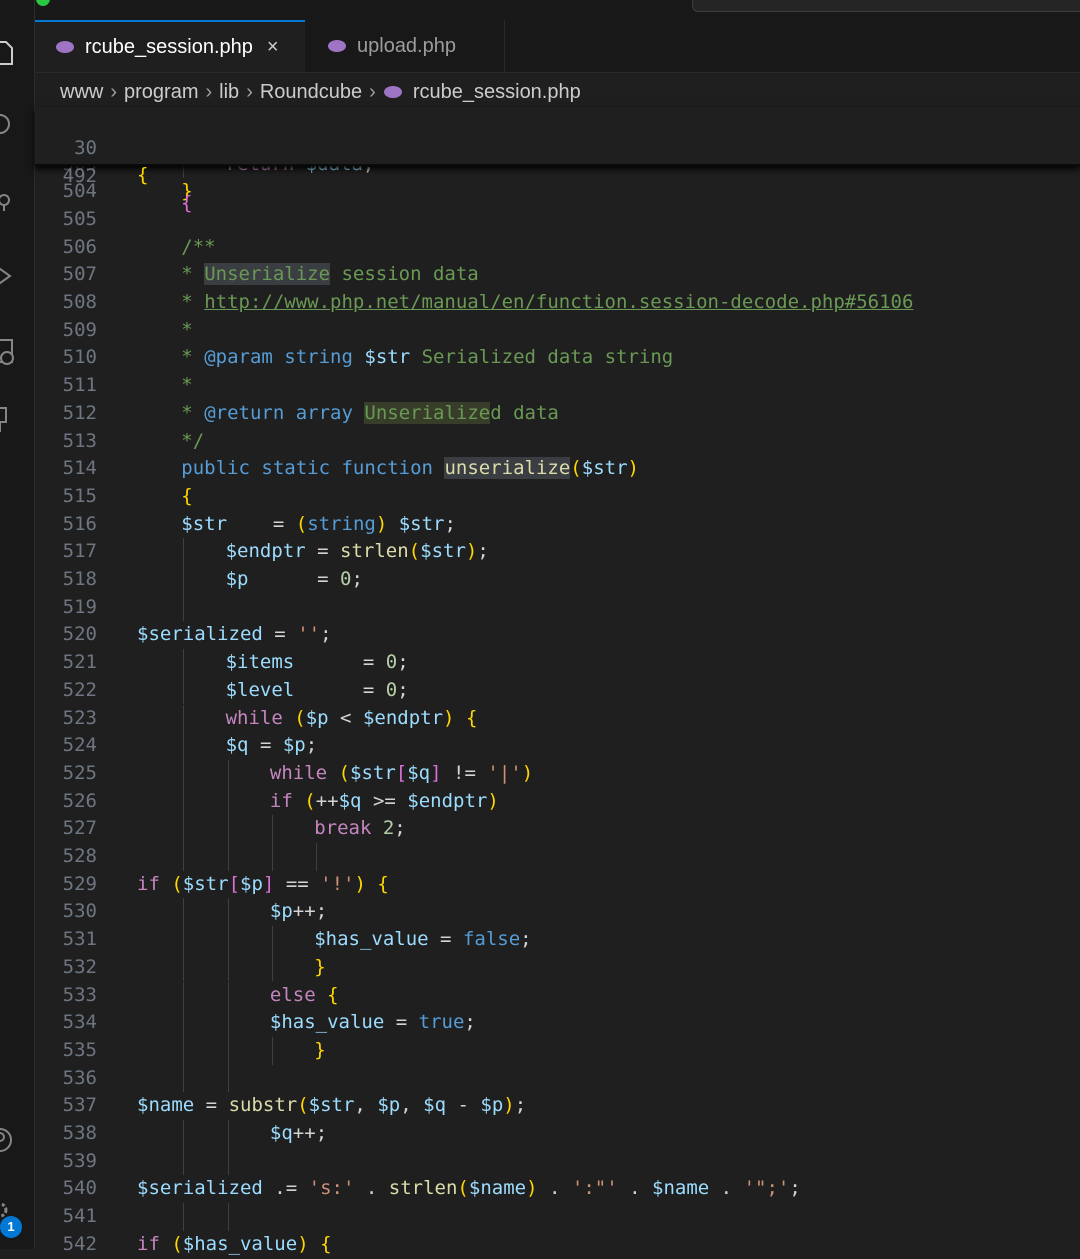 The width and height of the screenshot is (1080, 1259). I want to click on tab-upload: upload.php, so click(405, 46).